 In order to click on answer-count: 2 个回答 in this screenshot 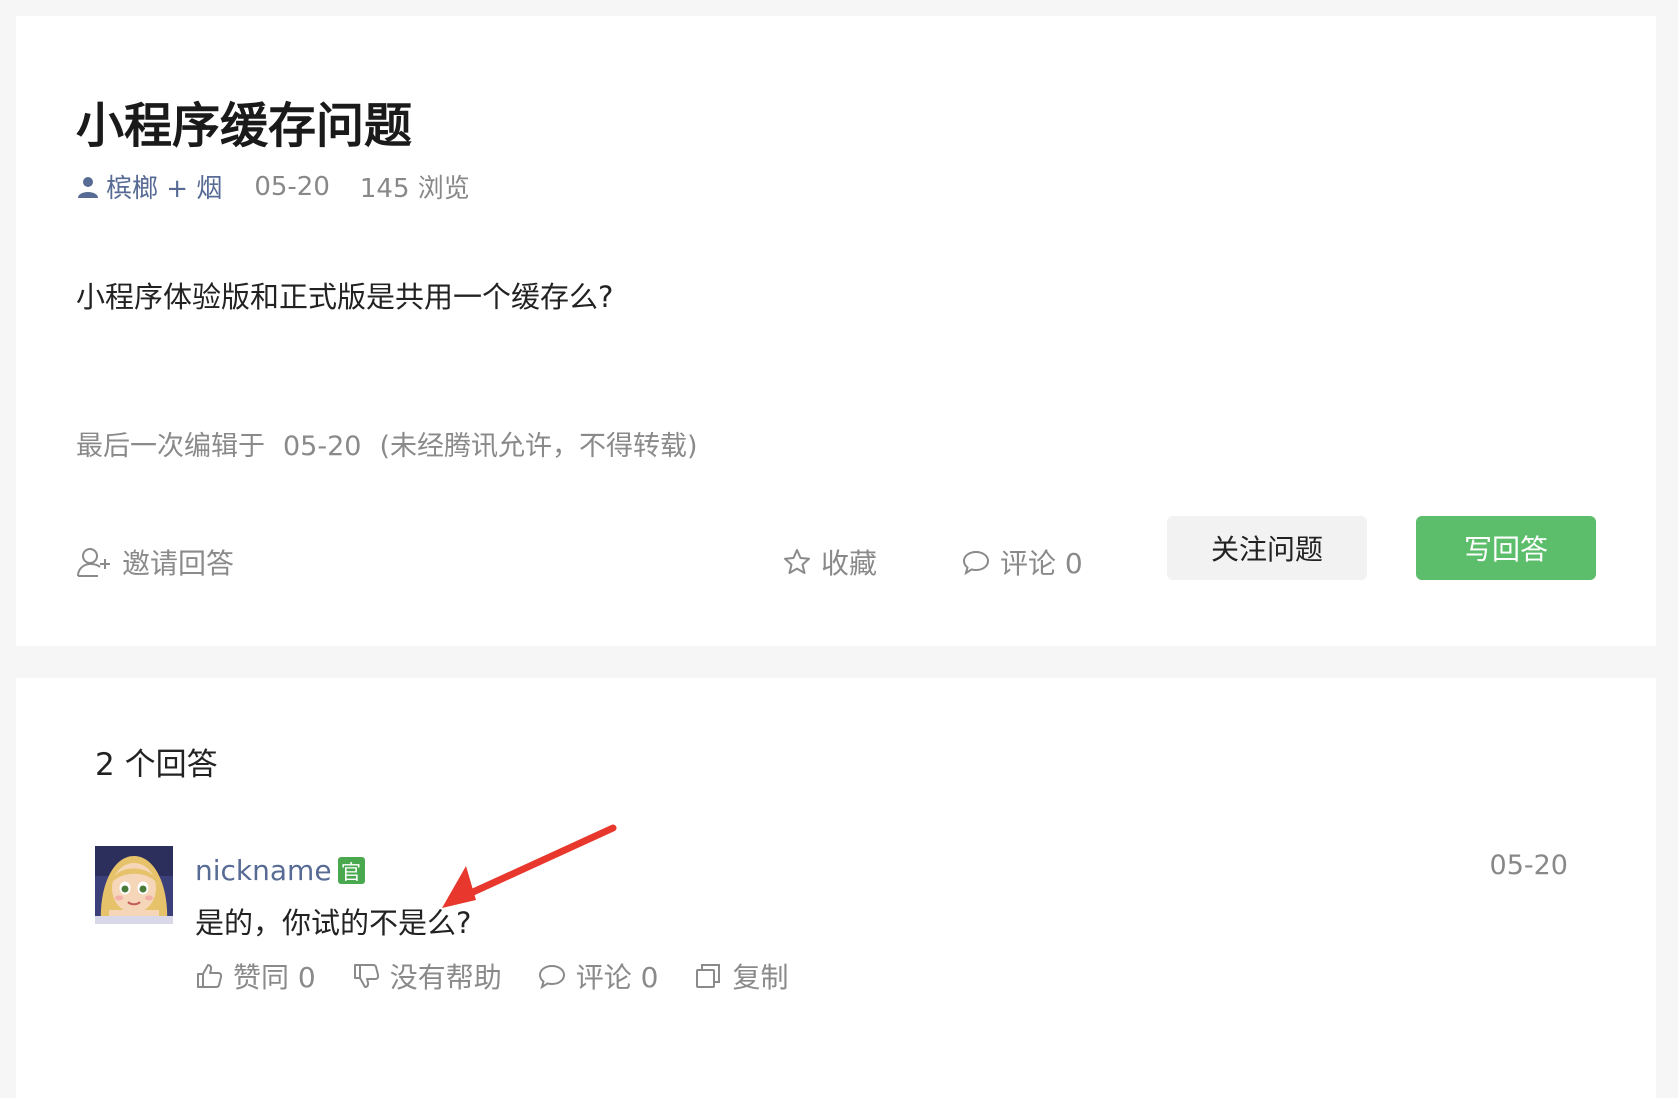, I will do `click(156, 765)`.